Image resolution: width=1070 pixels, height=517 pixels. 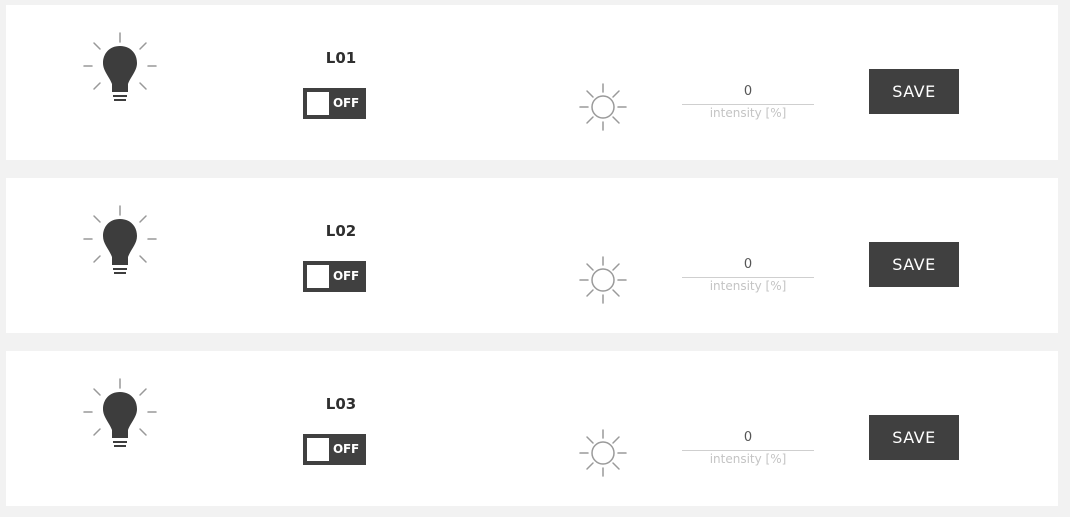 What do you see at coordinates (341, 404) in the screenshot?
I see `light-name: L03` at bounding box center [341, 404].